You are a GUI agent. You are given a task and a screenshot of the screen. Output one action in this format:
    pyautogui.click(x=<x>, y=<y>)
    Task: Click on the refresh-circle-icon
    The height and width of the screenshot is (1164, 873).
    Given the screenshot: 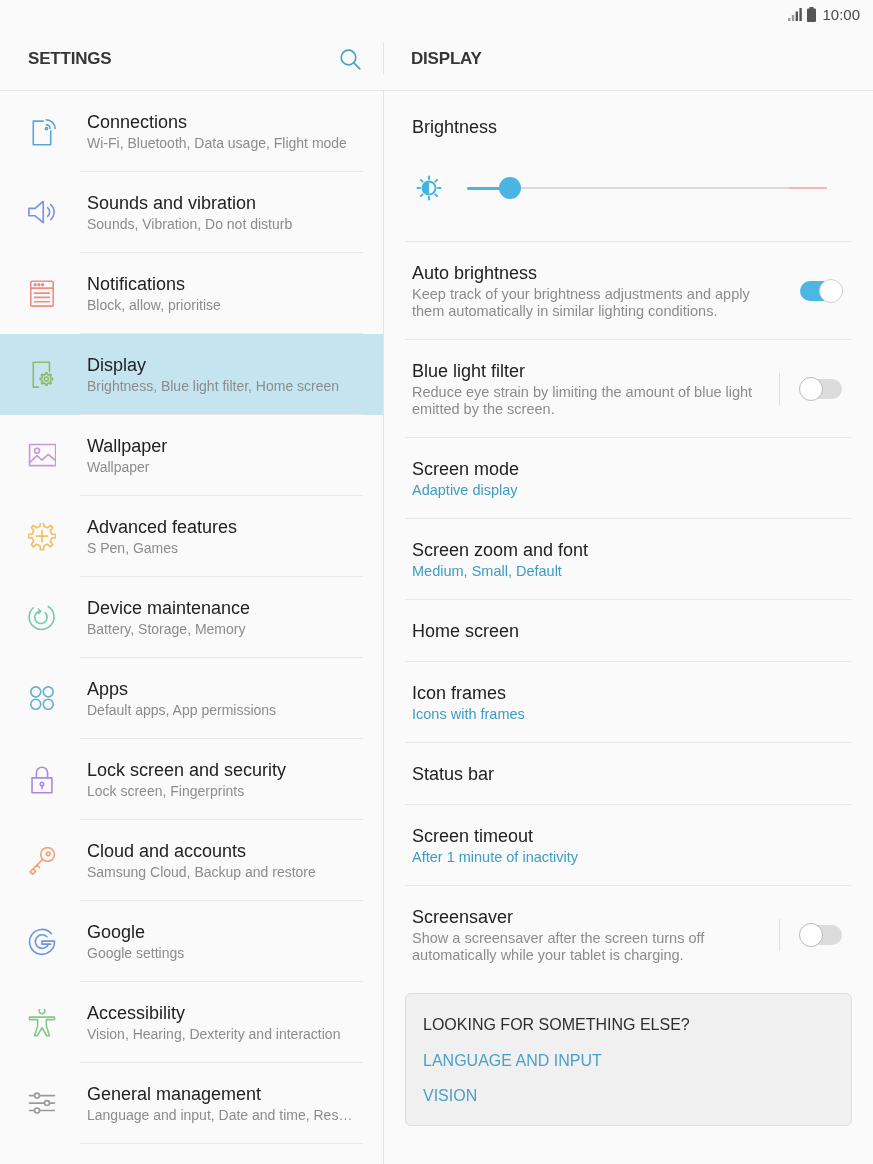 What is the action you would take?
    pyautogui.click(x=42, y=617)
    